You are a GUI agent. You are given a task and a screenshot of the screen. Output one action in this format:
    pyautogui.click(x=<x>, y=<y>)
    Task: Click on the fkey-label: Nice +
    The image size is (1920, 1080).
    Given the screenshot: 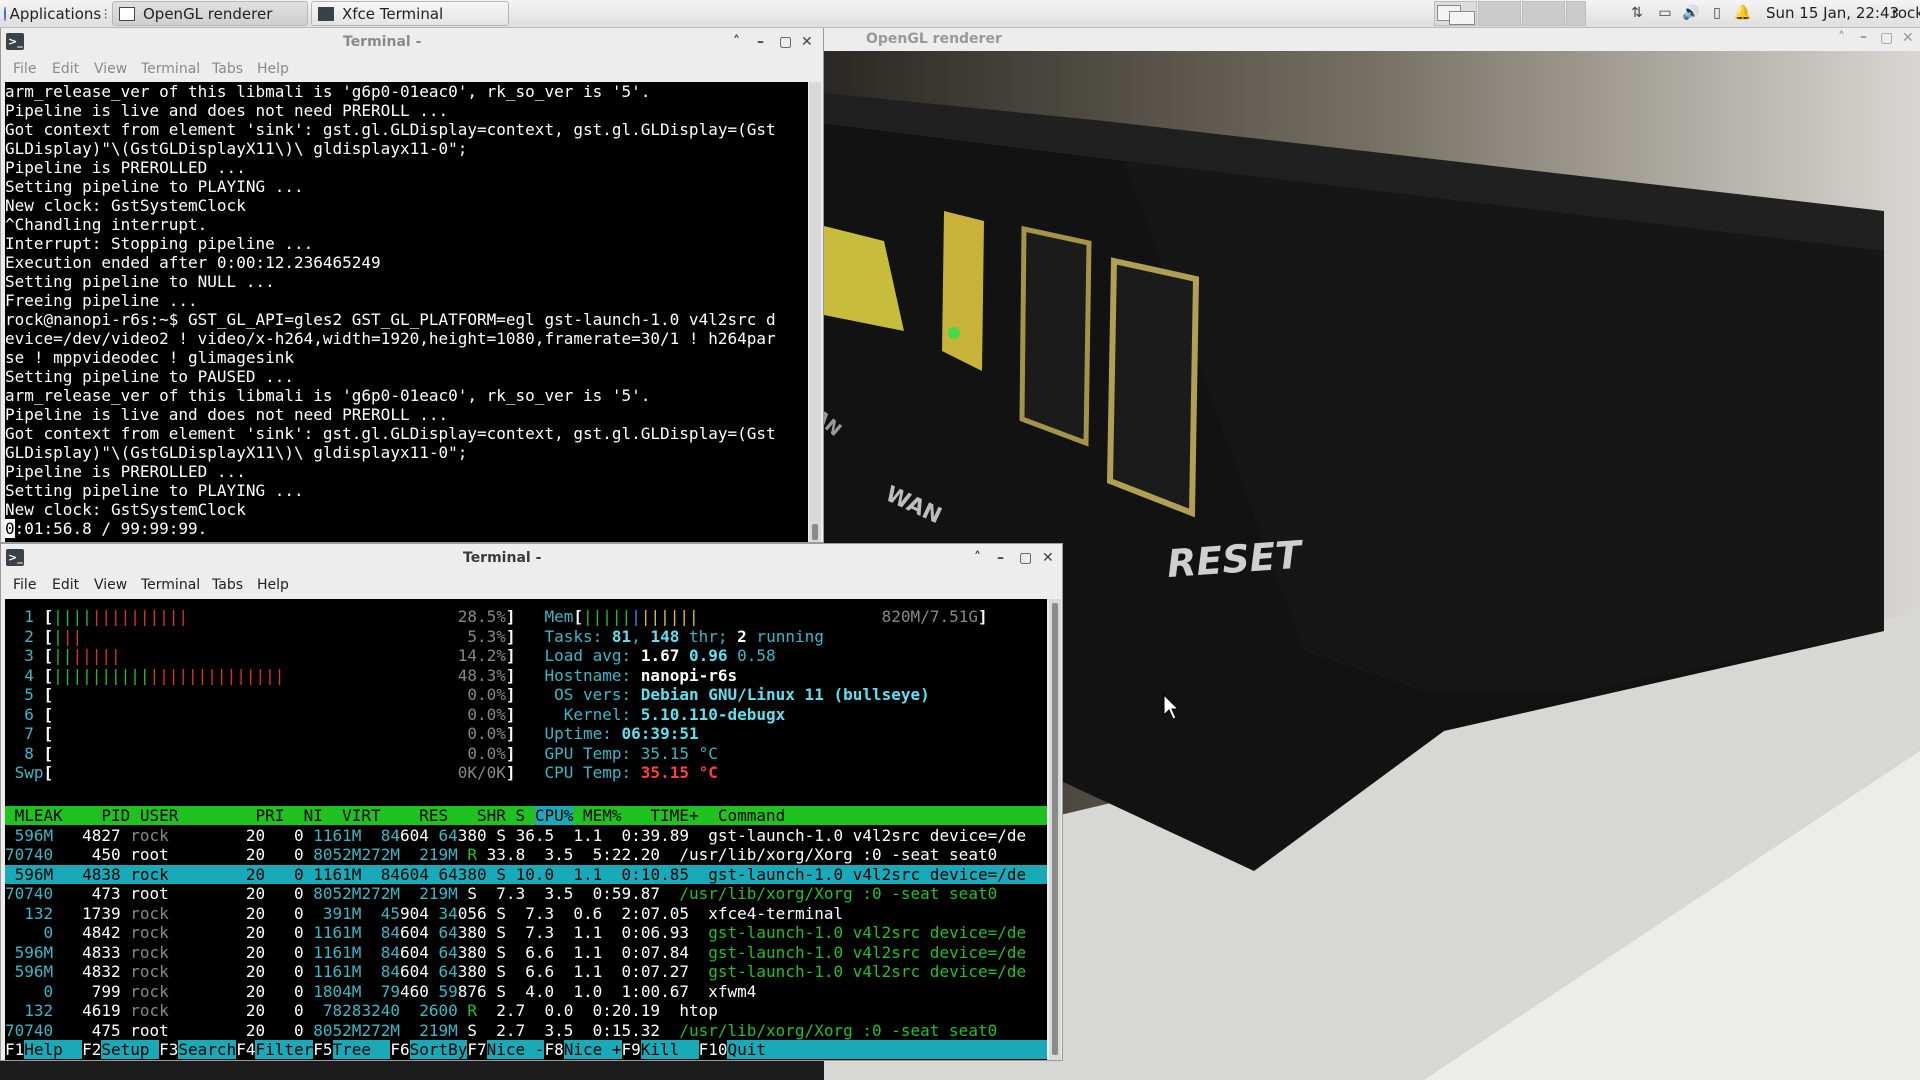 What is the action you would take?
    pyautogui.click(x=592, y=1049)
    